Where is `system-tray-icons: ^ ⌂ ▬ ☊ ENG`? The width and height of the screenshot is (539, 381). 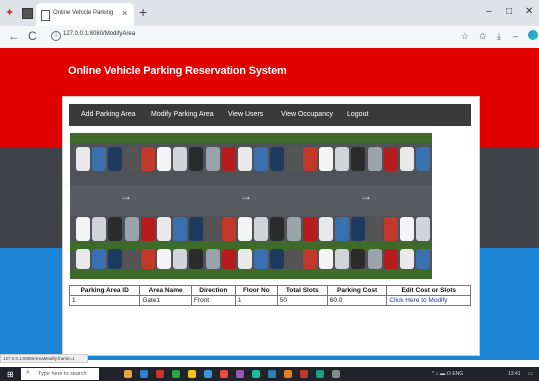
system-tray-icons: ^ ⌂ ▬ ☊ ENG is located at coordinates (447, 374).